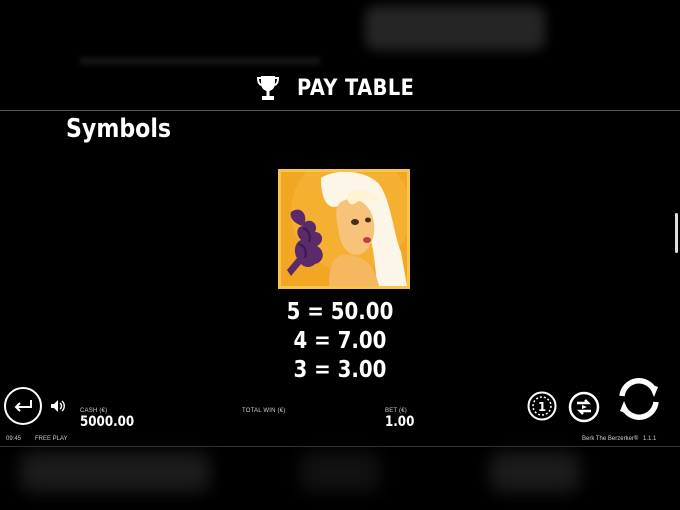 Image resolution: width=680 pixels, height=510 pixels. I want to click on blurred-header-line, so click(200, 61).